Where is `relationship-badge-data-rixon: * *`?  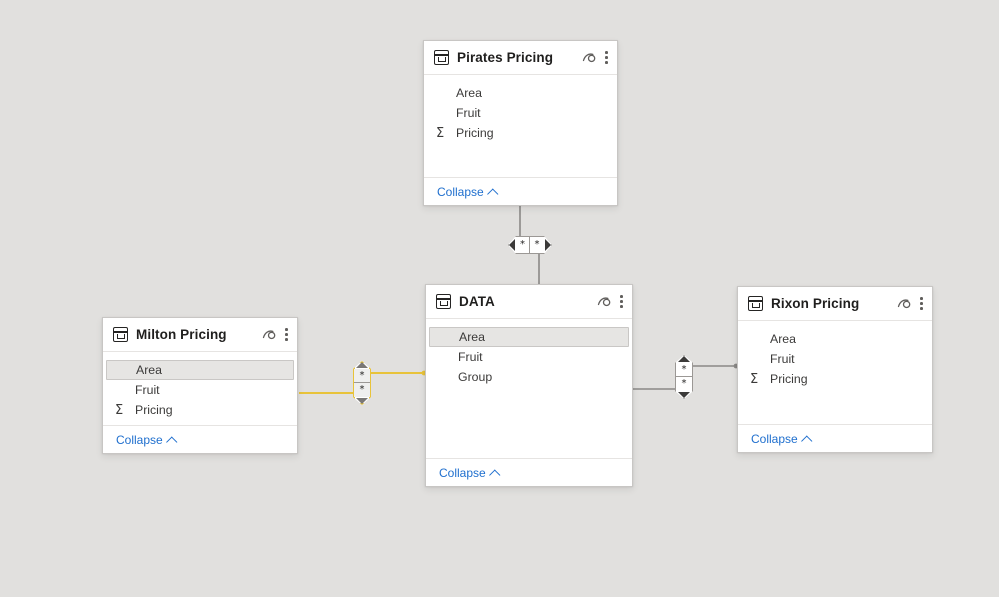
relationship-badge-data-rixon: * * is located at coordinates (684, 377).